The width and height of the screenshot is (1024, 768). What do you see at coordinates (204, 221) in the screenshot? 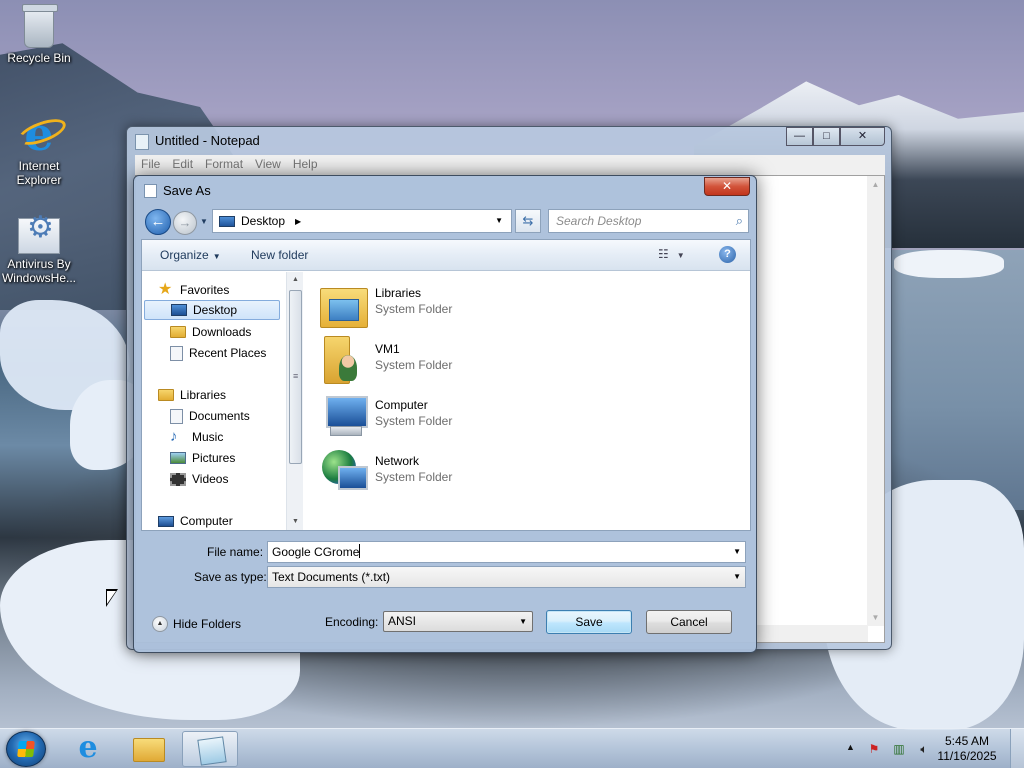
I see `recent-pages-chevron-icon: ▼` at bounding box center [204, 221].